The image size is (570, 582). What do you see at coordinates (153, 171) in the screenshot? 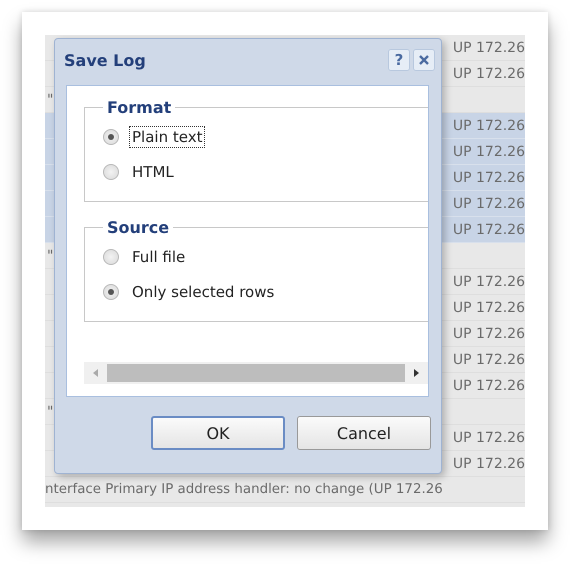
I see `radio-label: HTML` at bounding box center [153, 171].